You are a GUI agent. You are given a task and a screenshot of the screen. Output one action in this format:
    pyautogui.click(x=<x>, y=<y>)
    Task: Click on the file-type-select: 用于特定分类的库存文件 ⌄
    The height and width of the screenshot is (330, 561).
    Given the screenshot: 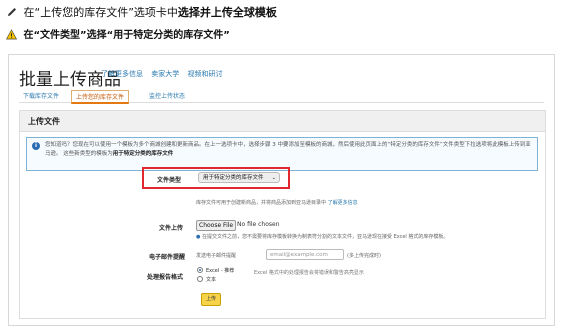 What is the action you would take?
    pyautogui.click(x=239, y=177)
    